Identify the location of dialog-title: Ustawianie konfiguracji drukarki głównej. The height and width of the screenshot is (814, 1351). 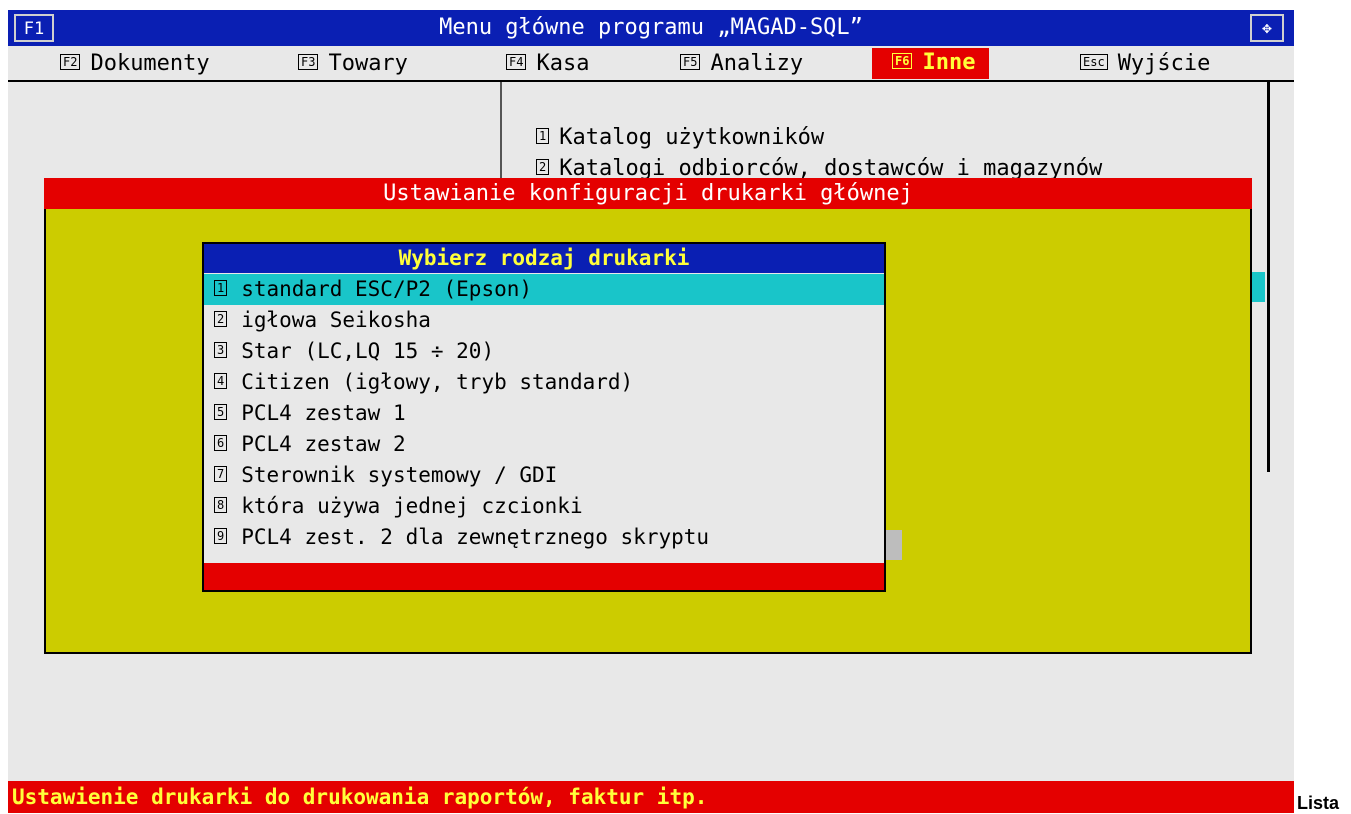
(648, 193).